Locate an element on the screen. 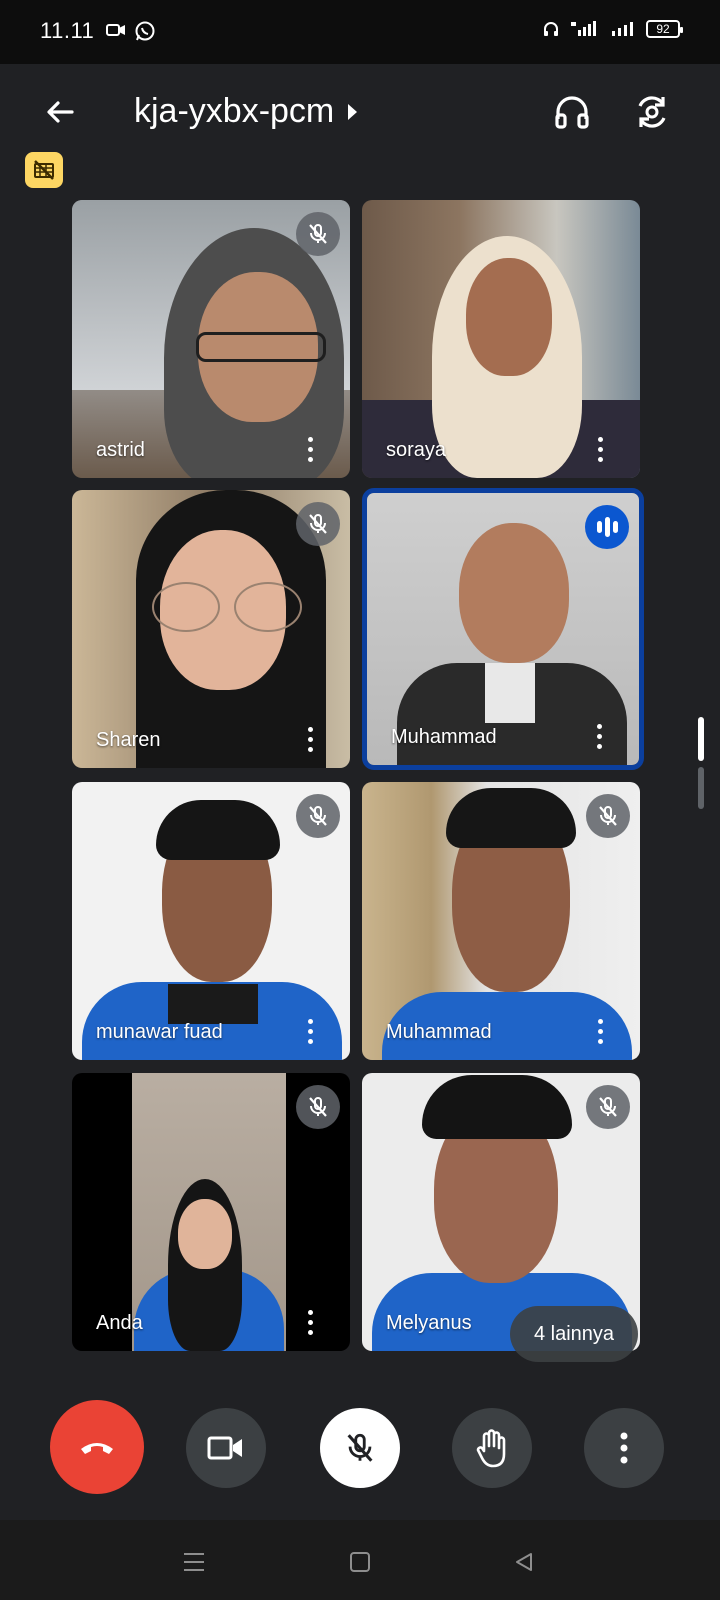 The height and width of the screenshot is (1600, 720). participant-tile-active-speaker: Muhammad is located at coordinates (503, 629).